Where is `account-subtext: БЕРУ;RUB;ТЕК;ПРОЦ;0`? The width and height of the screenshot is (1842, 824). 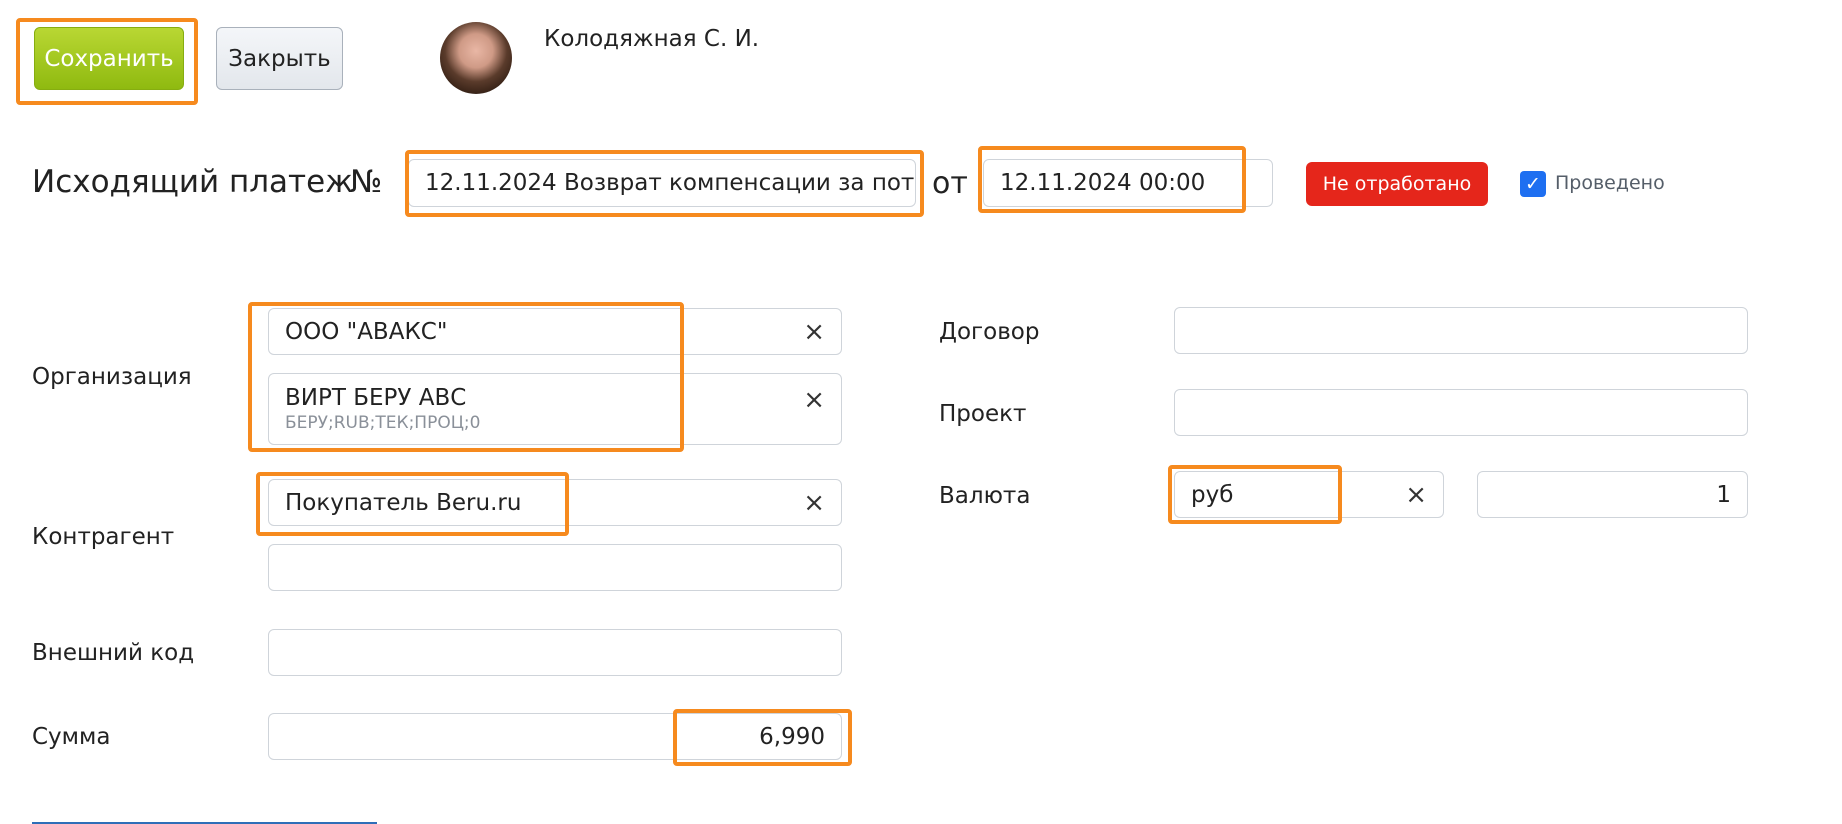
account-subtext: БЕРУ;RUB;ТЕК;ПРОЦ;0 is located at coordinates (383, 423).